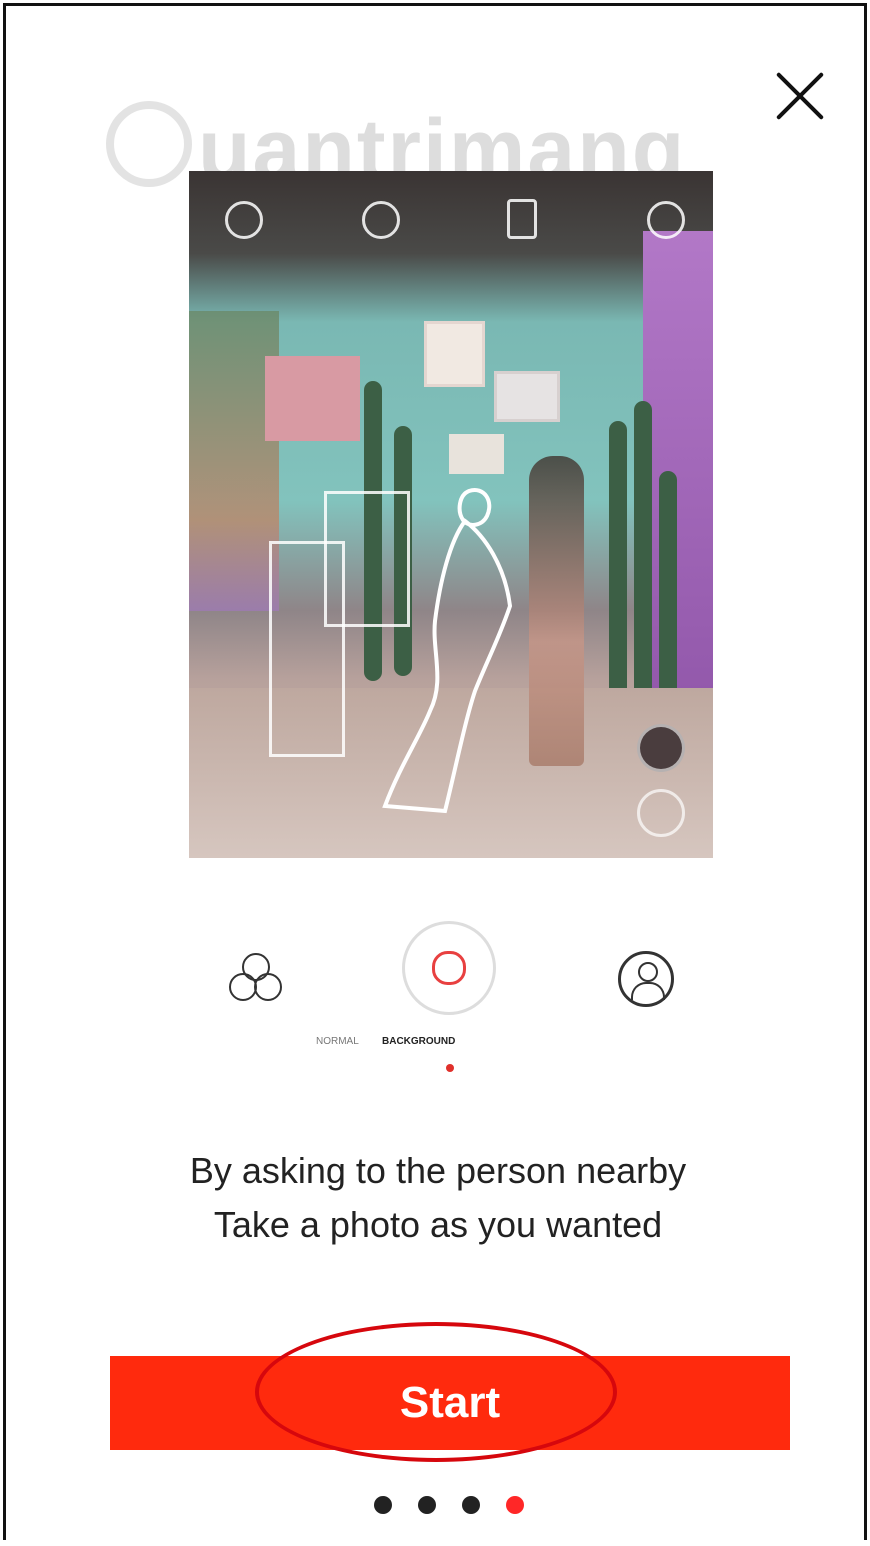 This screenshot has height=1546, width=870. What do you see at coordinates (515, 1505) in the screenshot?
I see `page-dot-active` at bounding box center [515, 1505].